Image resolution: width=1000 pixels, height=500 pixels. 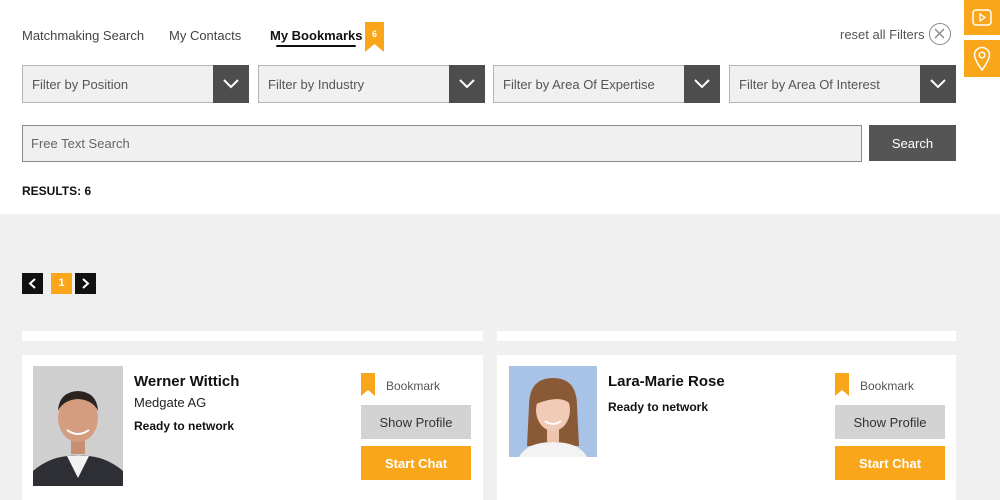 I want to click on tab-matchmaking-search: Matchmaking Search, so click(x=83, y=35).